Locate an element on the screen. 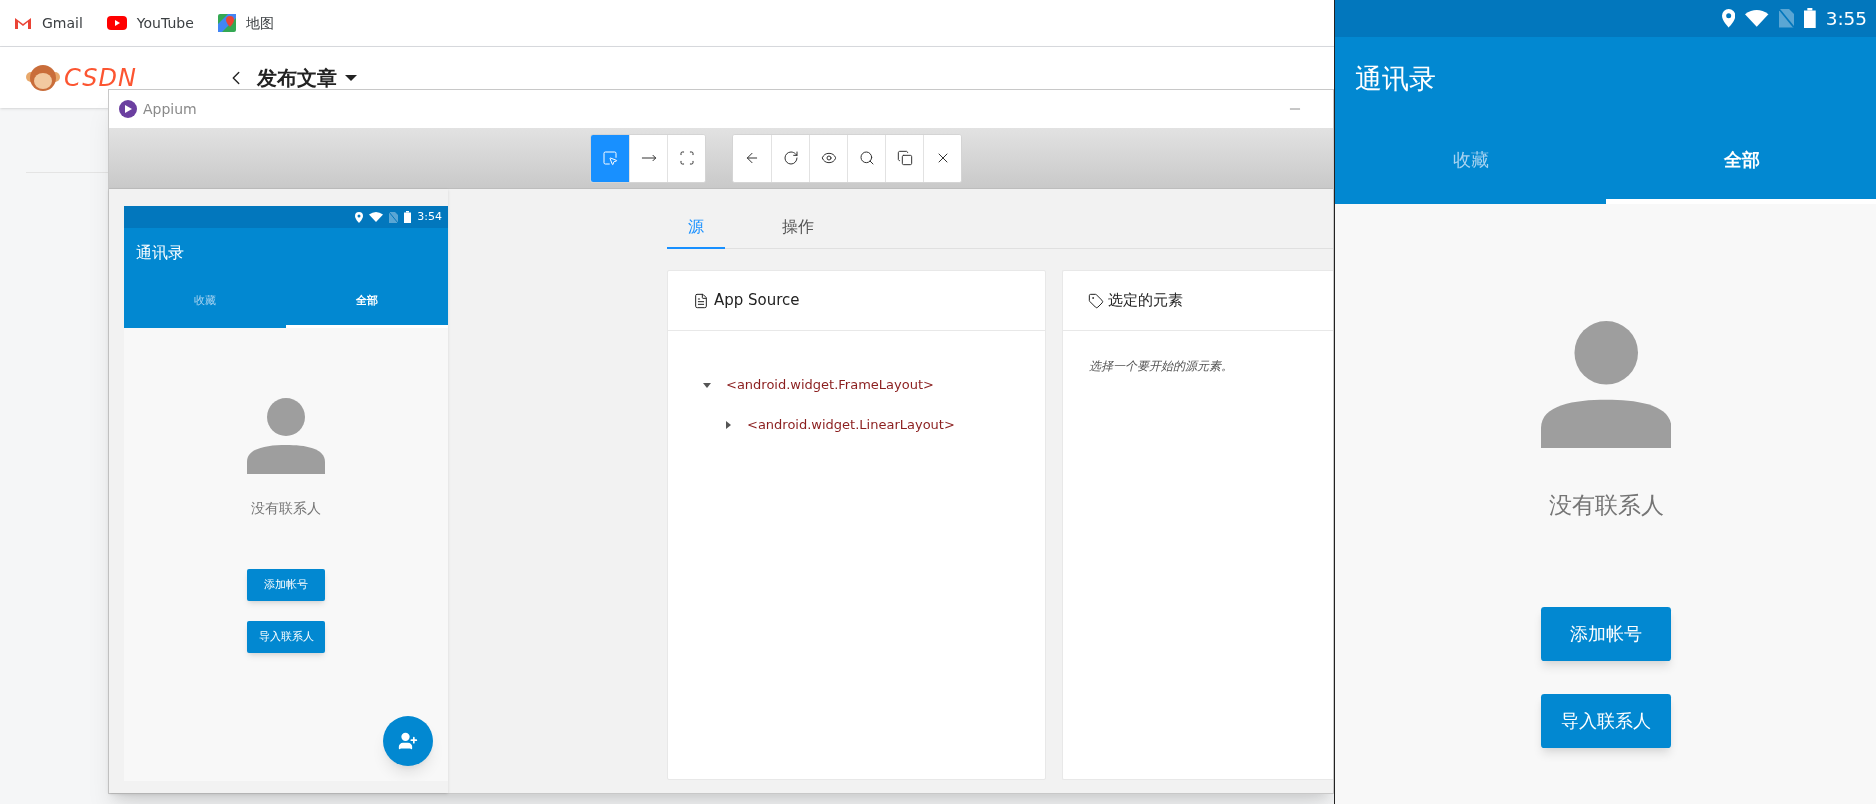 This screenshot has height=804, width=1876. hint-text: 选择一个要开始的源元素。 is located at coordinates (1161, 366).